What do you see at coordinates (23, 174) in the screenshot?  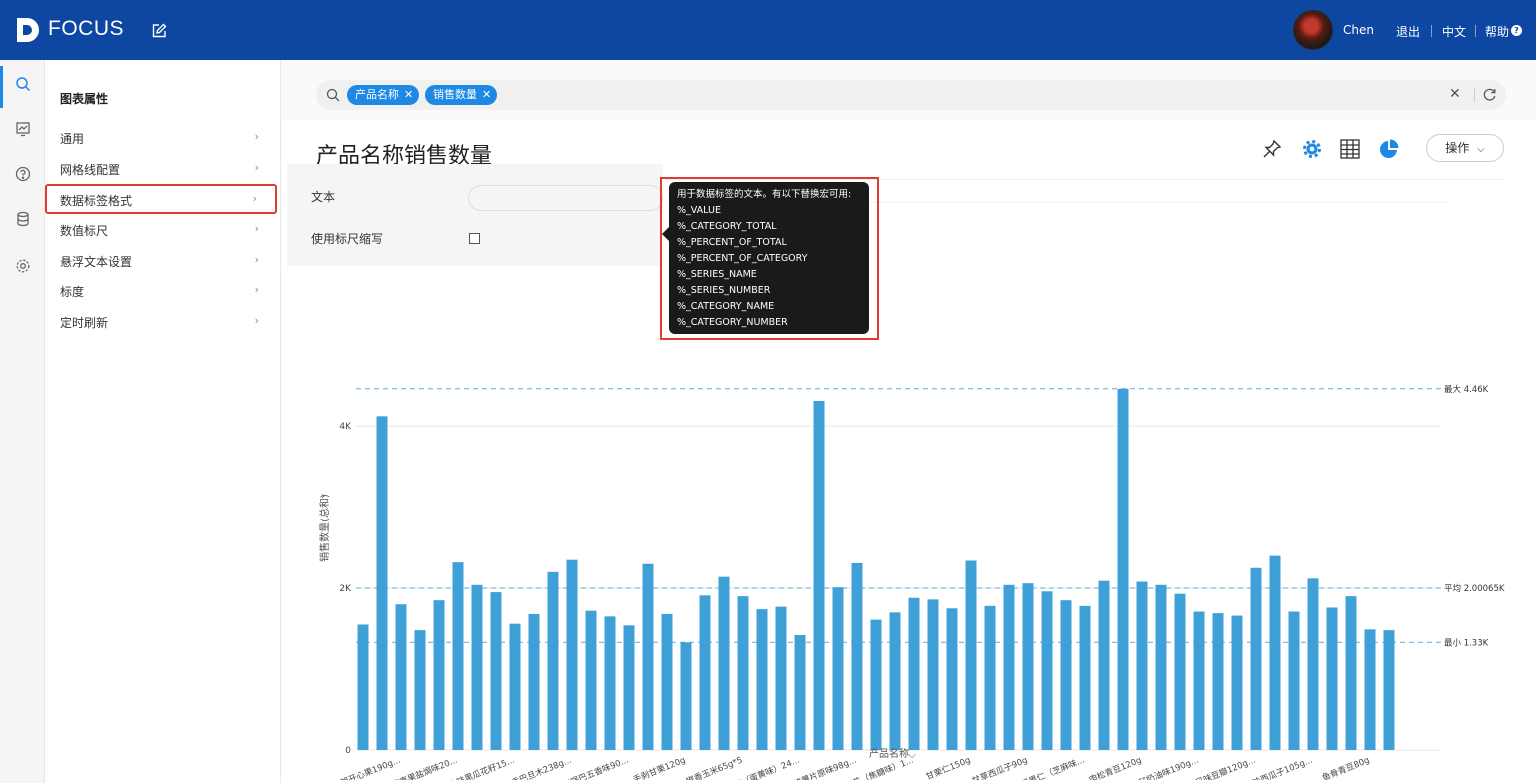 I see `help-circle-icon` at bounding box center [23, 174].